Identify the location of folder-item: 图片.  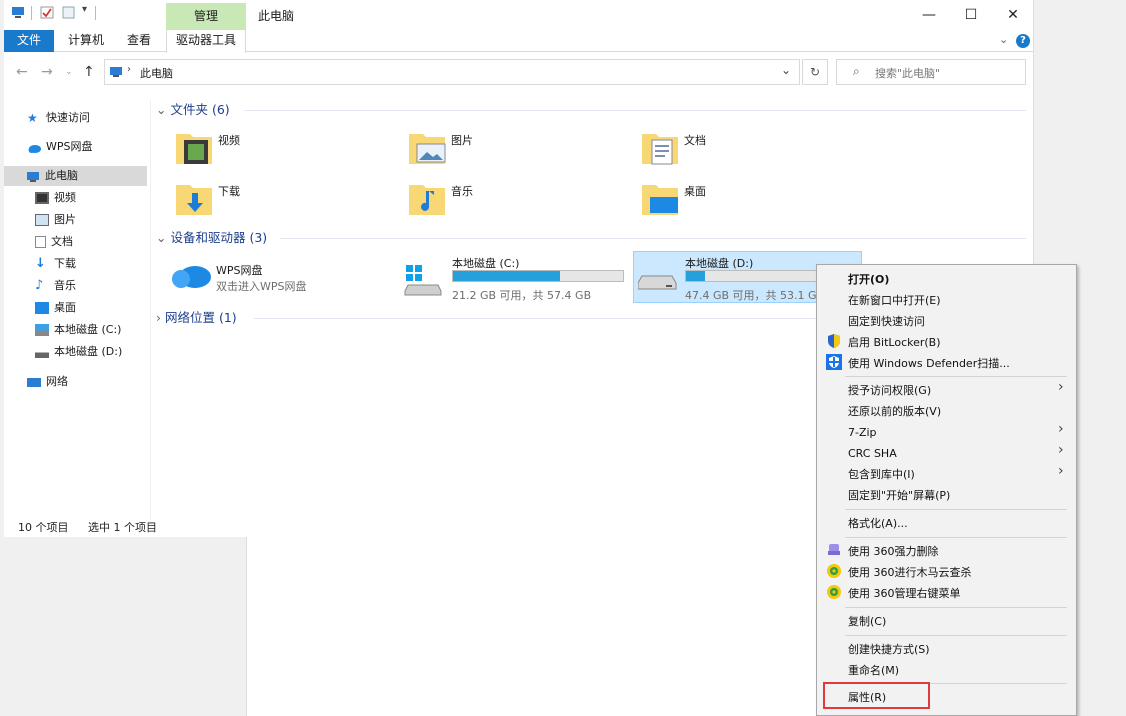
(515, 148).